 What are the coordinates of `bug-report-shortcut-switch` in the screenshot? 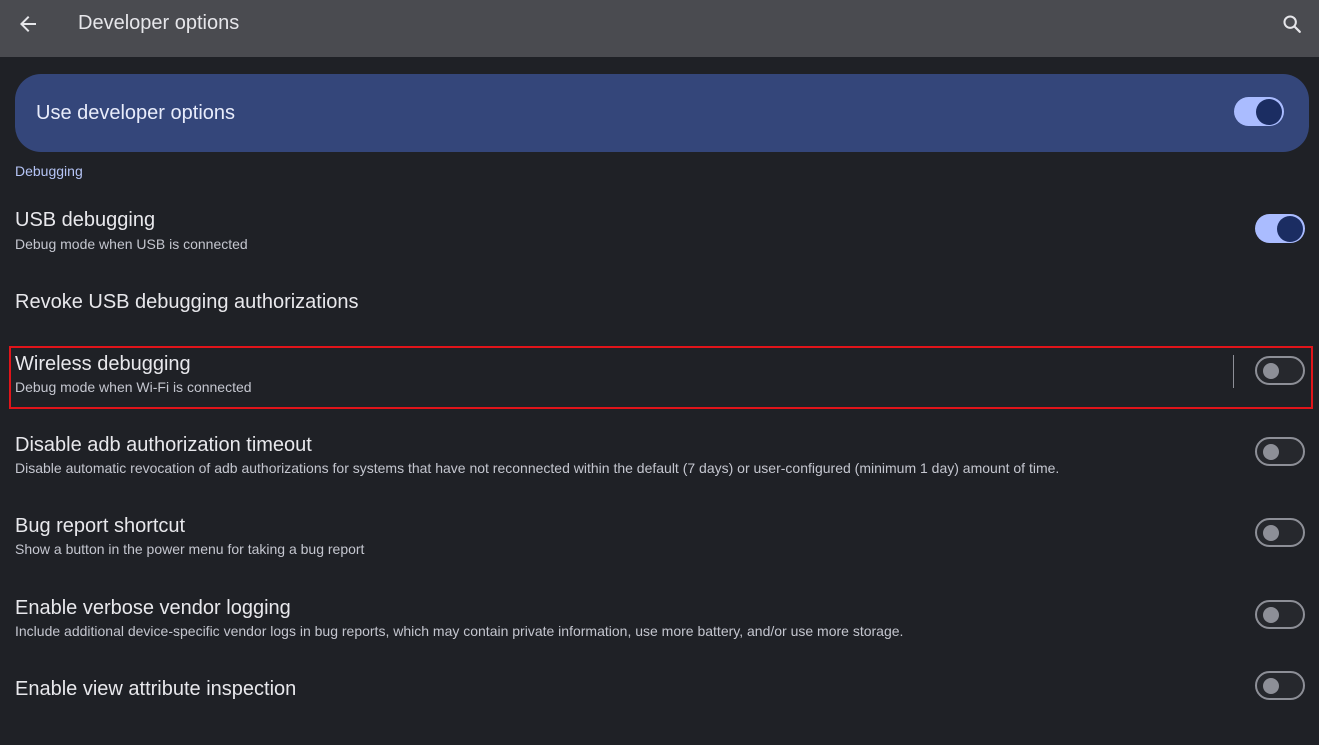 It's located at (1280, 532).